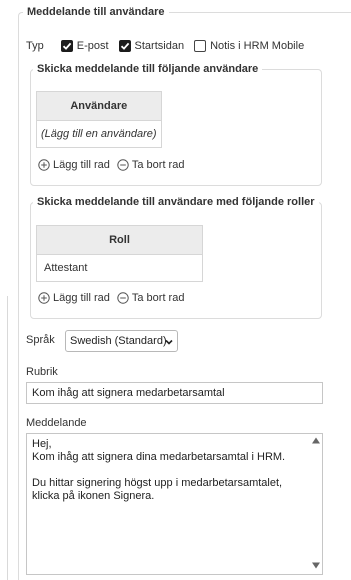 The width and height of the screenshot is (351, 580). What do you see at coordinates (169, 342) in the screenshot?
I see `chevron-down-icon` at bounding box center [169, 342].